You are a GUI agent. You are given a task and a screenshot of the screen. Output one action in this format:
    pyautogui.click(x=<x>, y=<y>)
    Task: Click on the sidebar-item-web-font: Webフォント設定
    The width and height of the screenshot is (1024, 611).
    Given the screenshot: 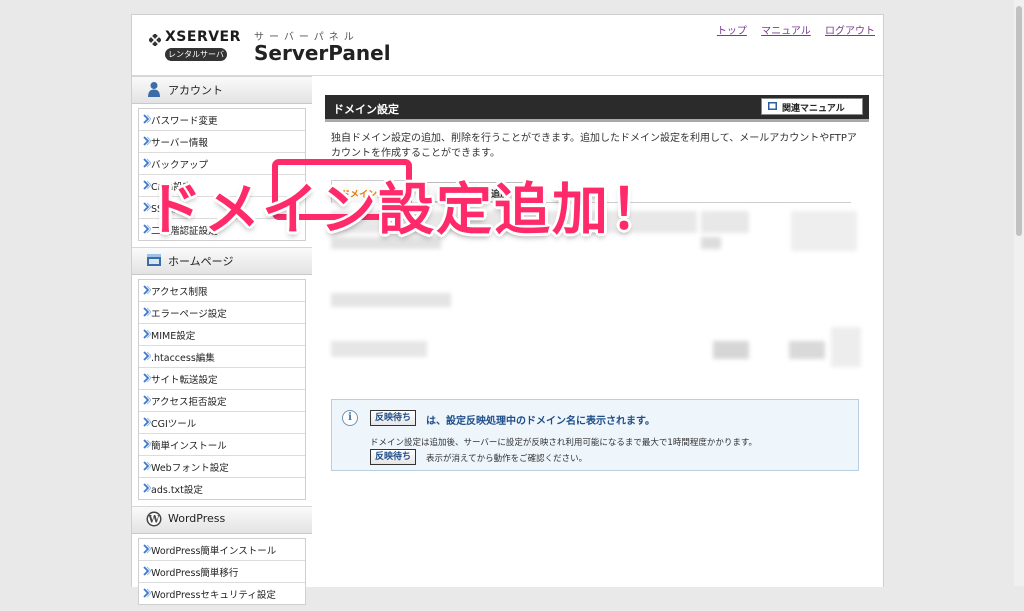 What is the action you would take?
    pyautogui.click(x=222, y=467)
    